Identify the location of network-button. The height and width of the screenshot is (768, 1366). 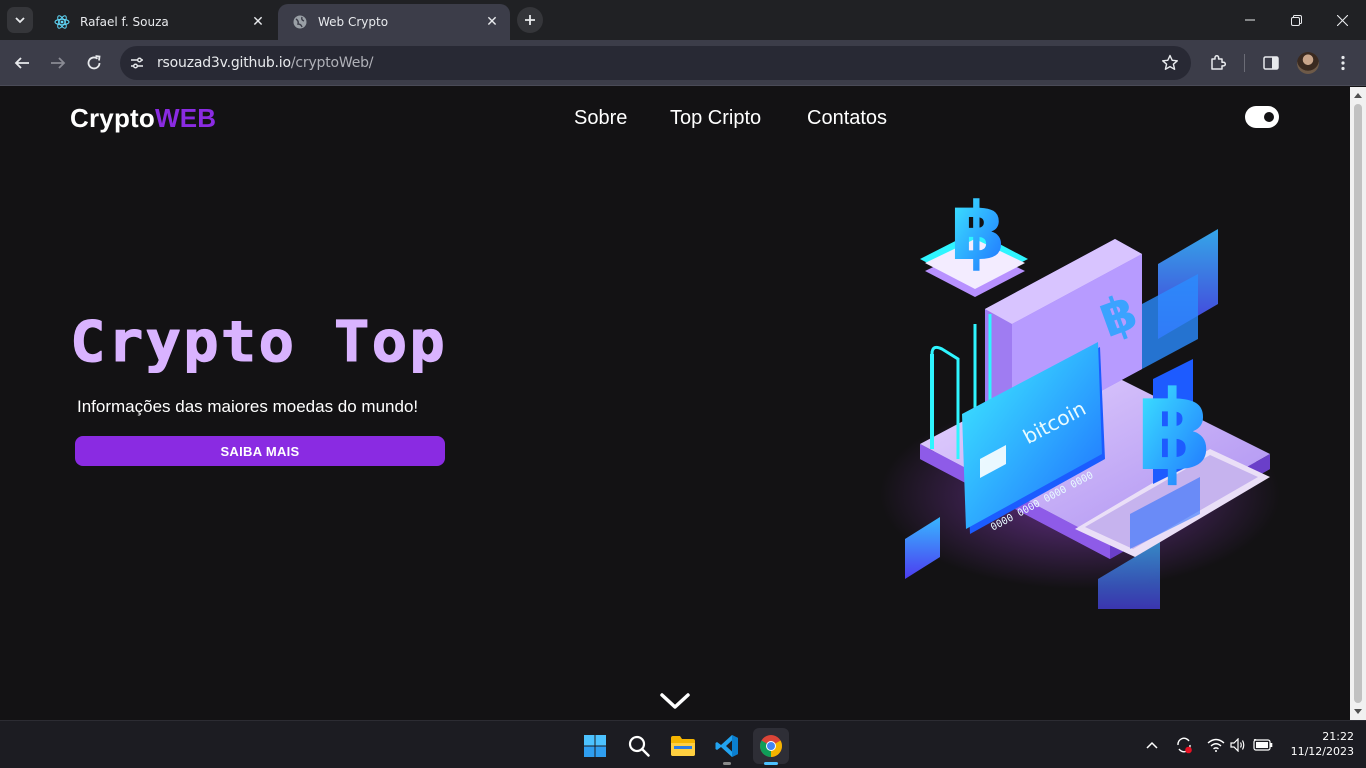
(1216, 745).